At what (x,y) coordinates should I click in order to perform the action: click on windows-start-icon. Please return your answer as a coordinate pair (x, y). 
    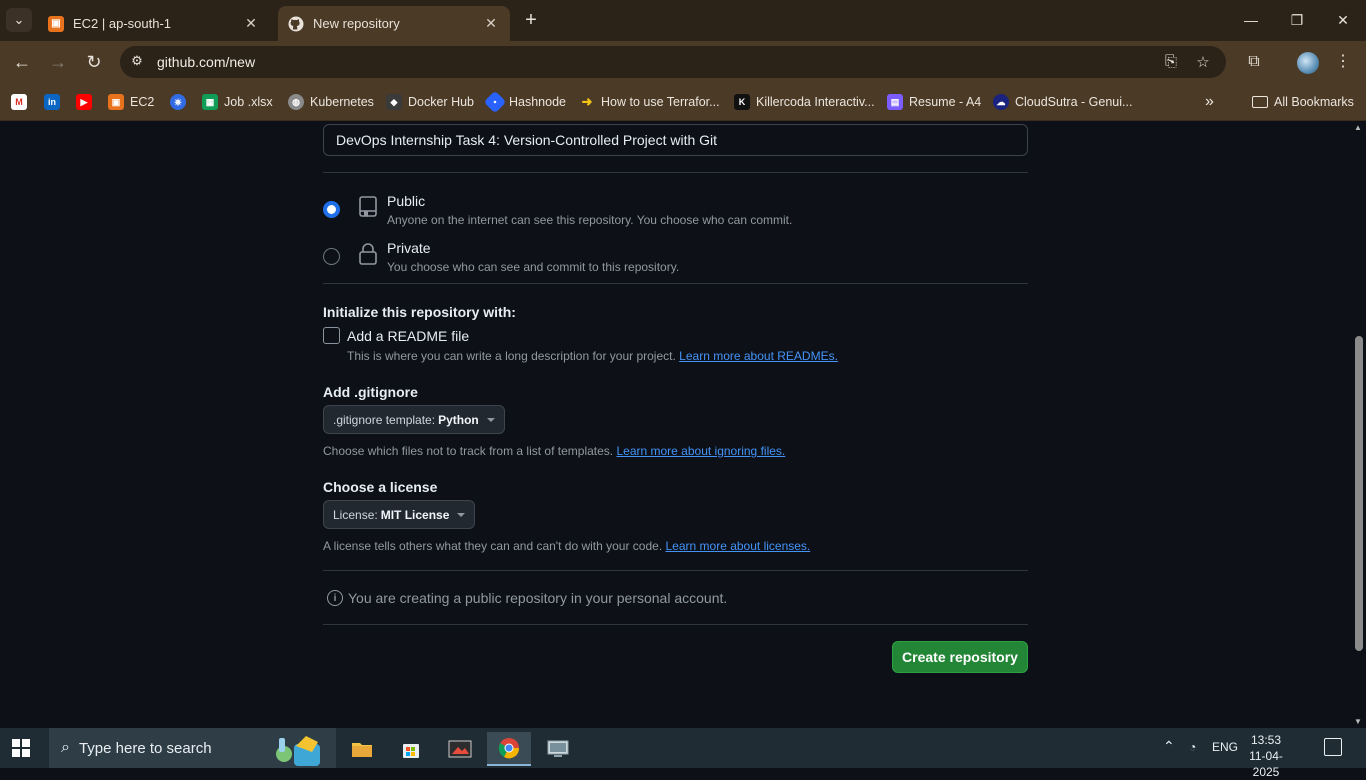
    Looking at the image, I should click on (21, 748).